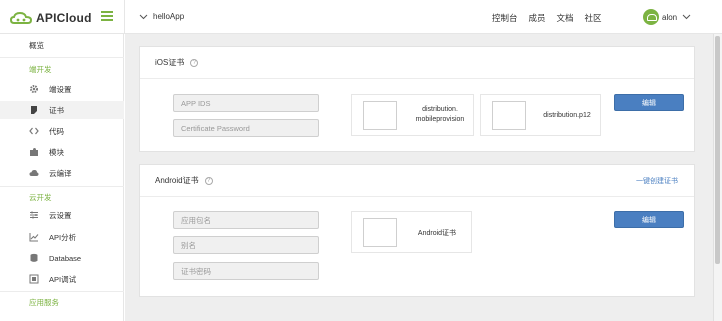 This screenshot has height=321, width=722. What do you see at coordinates (34, 173) in the screenshot?
I see `cloud-icon` at bounding box center [34, 173].